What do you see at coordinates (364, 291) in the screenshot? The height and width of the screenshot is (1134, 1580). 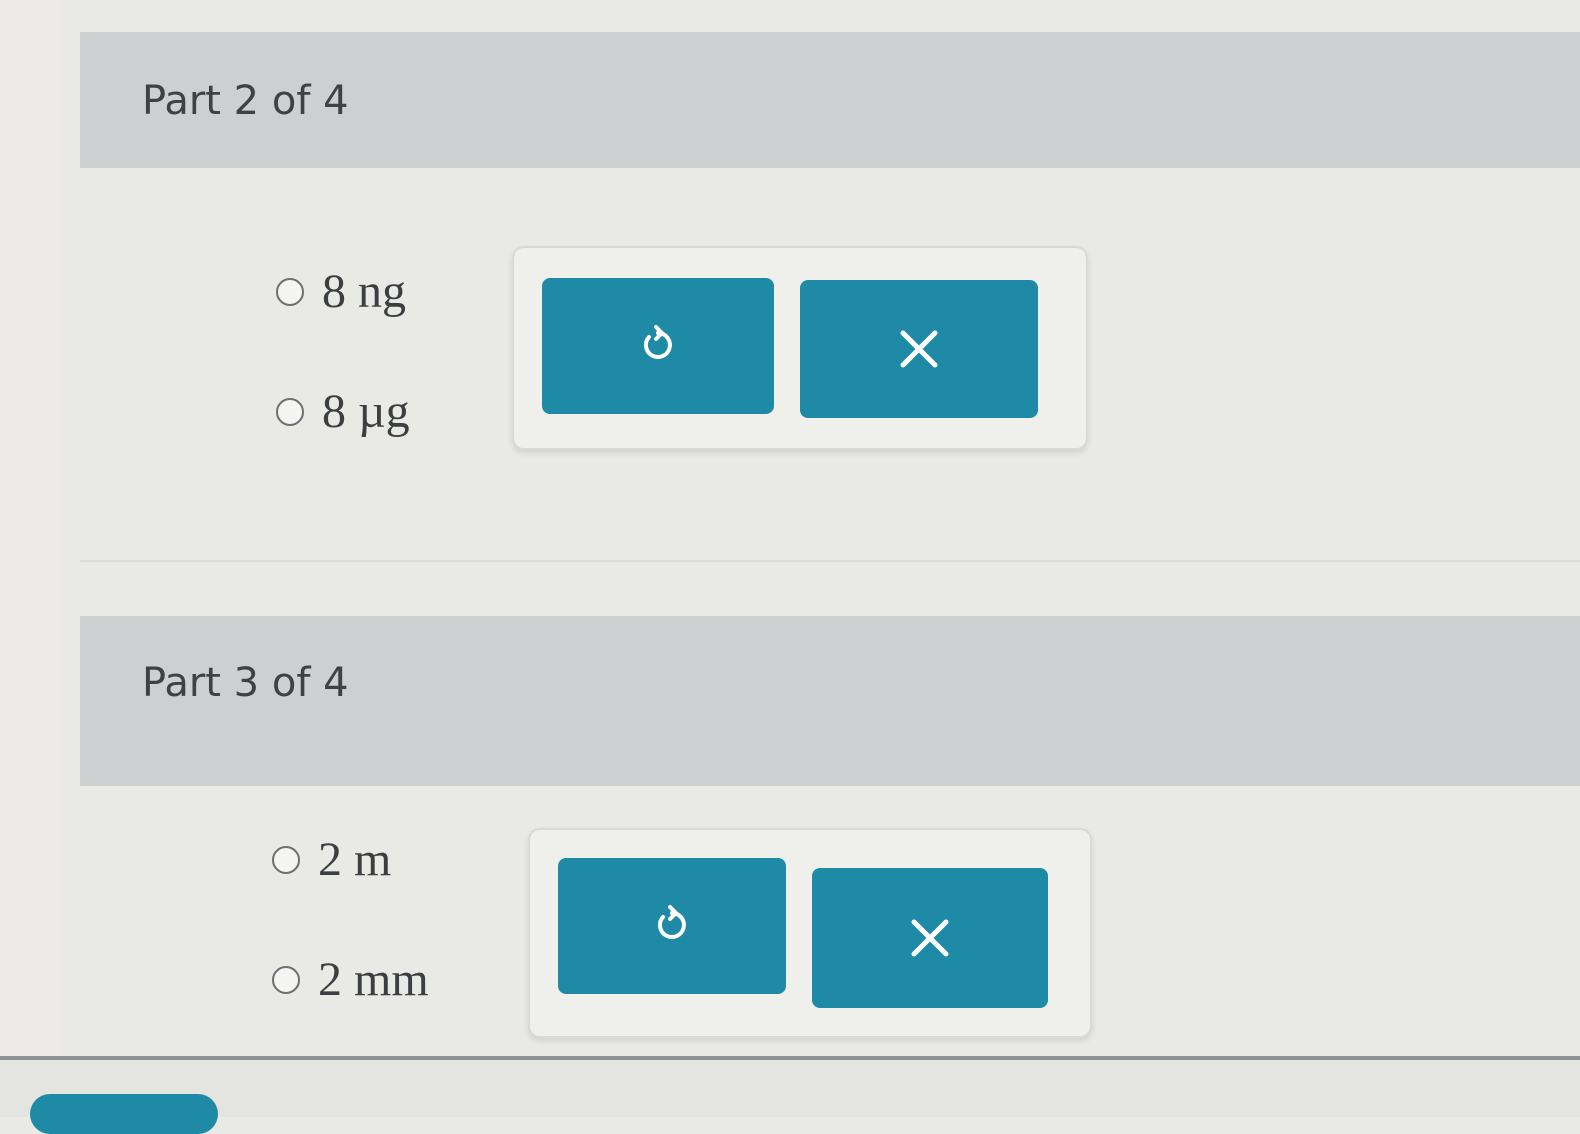 I see `option-label: 8 ng` at bounding box center [364, 291].